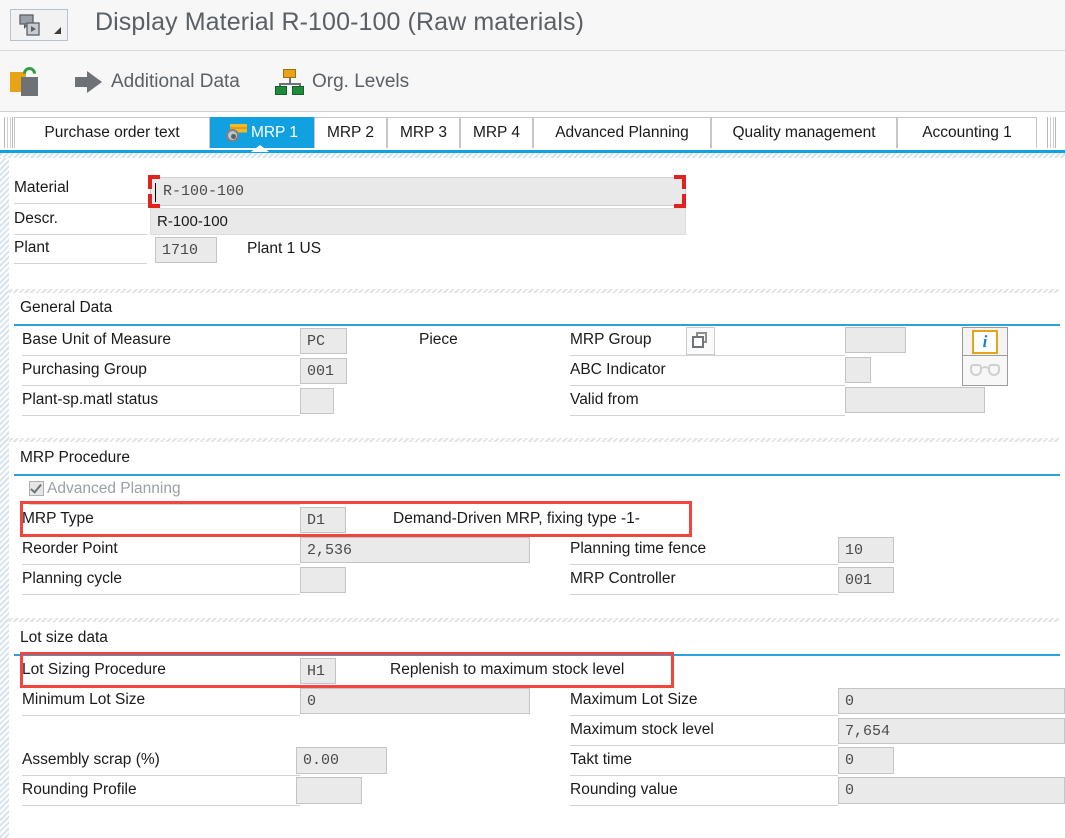 The image size is (1065, 838). I want to click on tab-mrp-2: MRP 2, so click(350, 132).